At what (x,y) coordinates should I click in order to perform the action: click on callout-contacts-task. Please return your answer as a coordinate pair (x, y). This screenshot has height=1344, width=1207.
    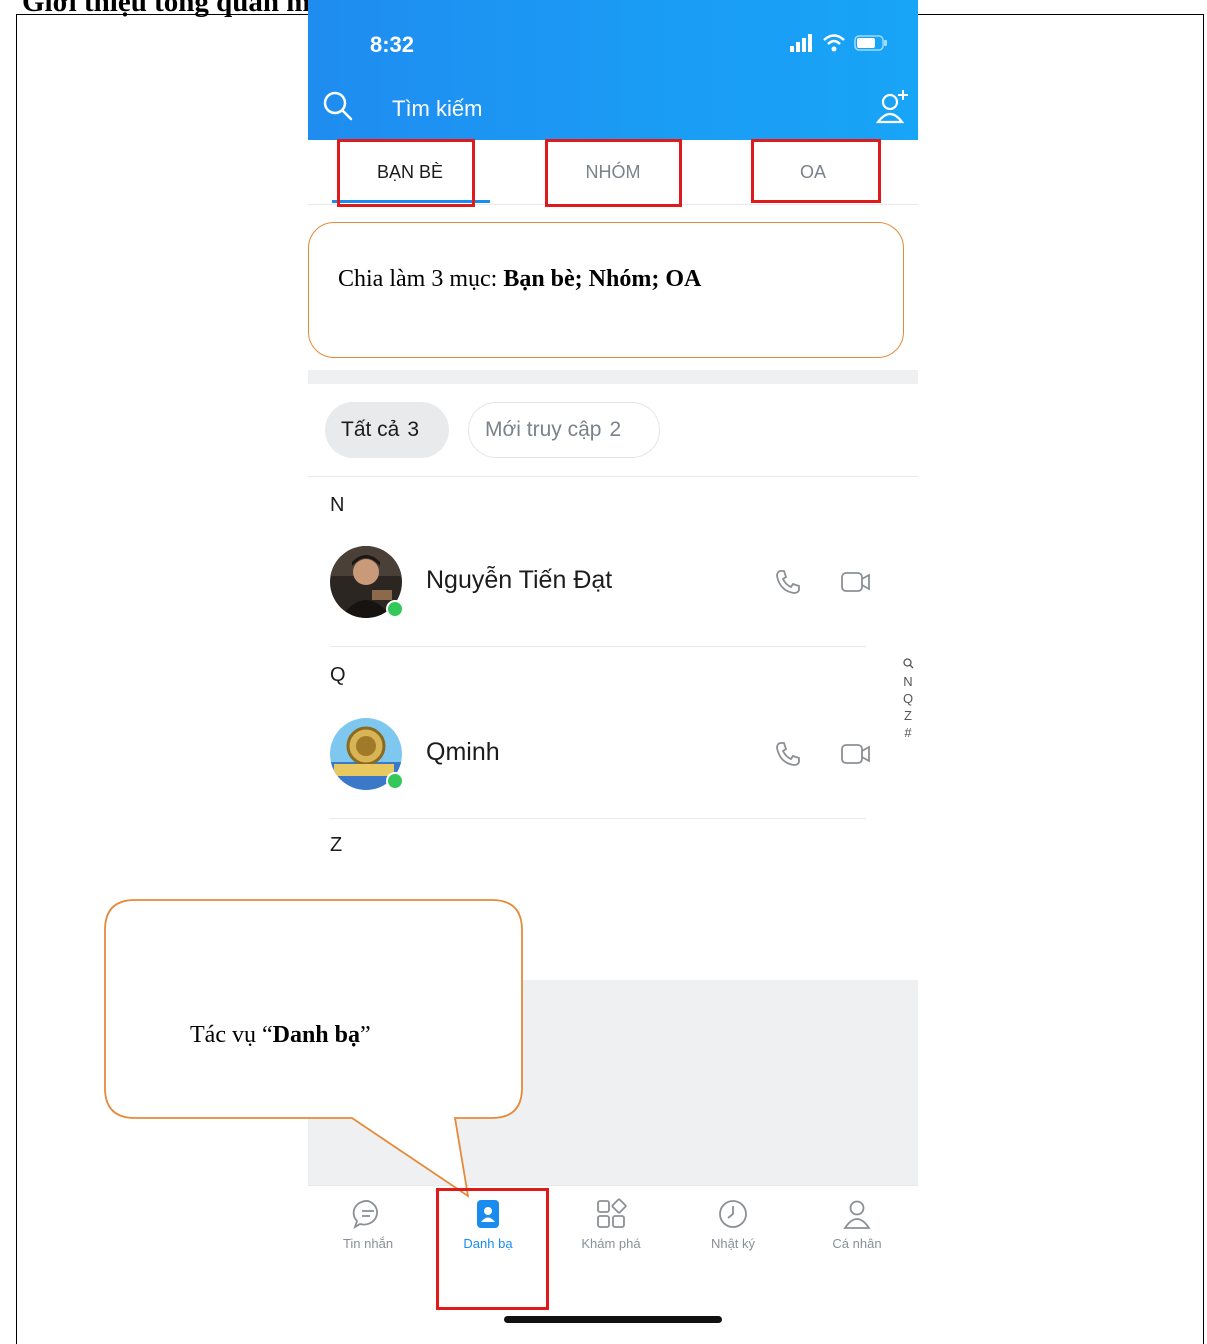
    Looking at the image, I should click on (313, 1048).